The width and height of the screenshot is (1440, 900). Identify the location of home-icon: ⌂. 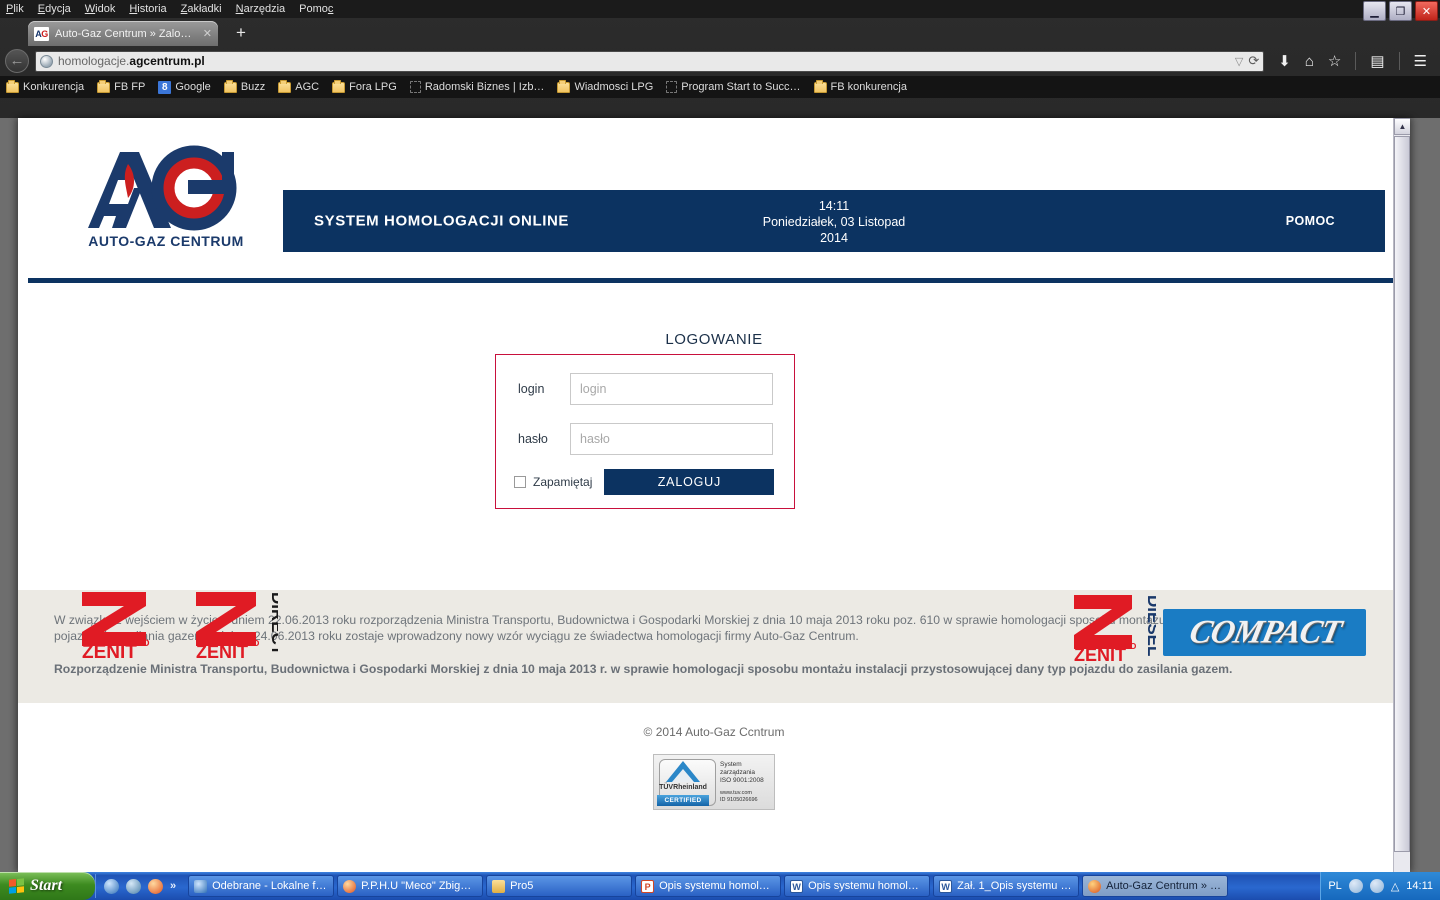
(1309, 61).